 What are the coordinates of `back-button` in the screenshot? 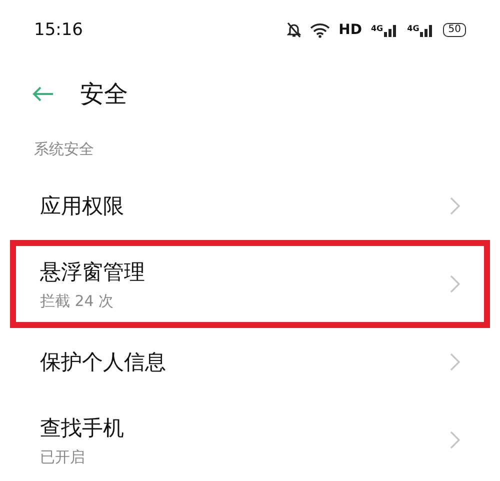 It's located at (43, 94).